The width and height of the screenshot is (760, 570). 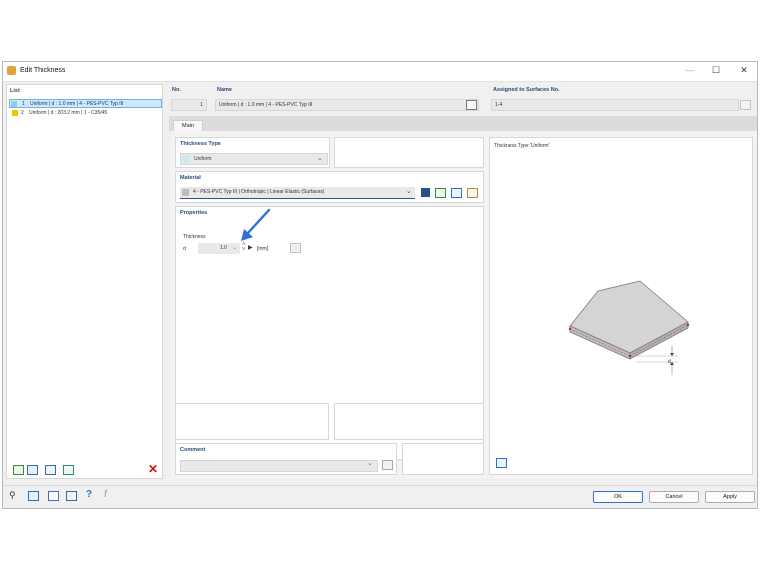 What do you see at coordinates (501, 463) in the screenshot?
I see `preview-settings-icon` at bounding box center [501, 463].